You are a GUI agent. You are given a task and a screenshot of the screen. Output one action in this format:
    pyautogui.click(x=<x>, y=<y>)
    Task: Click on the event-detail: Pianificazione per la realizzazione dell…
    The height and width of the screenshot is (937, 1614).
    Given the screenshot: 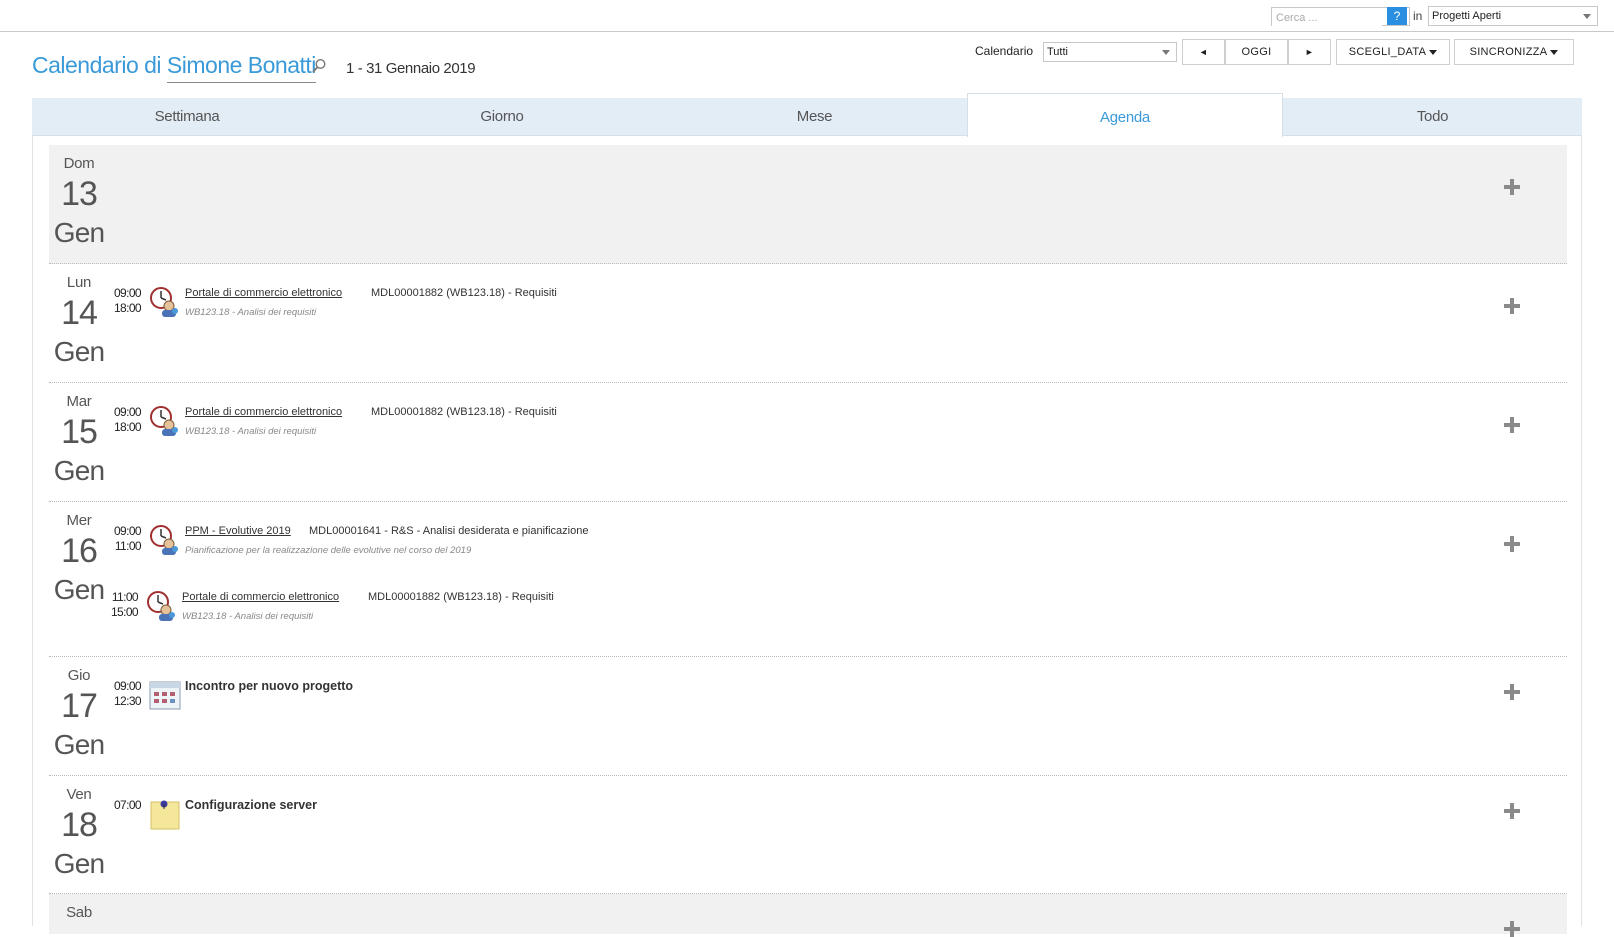 What is the action you would take?
    pyautogui.click(x=328, y=550)
    